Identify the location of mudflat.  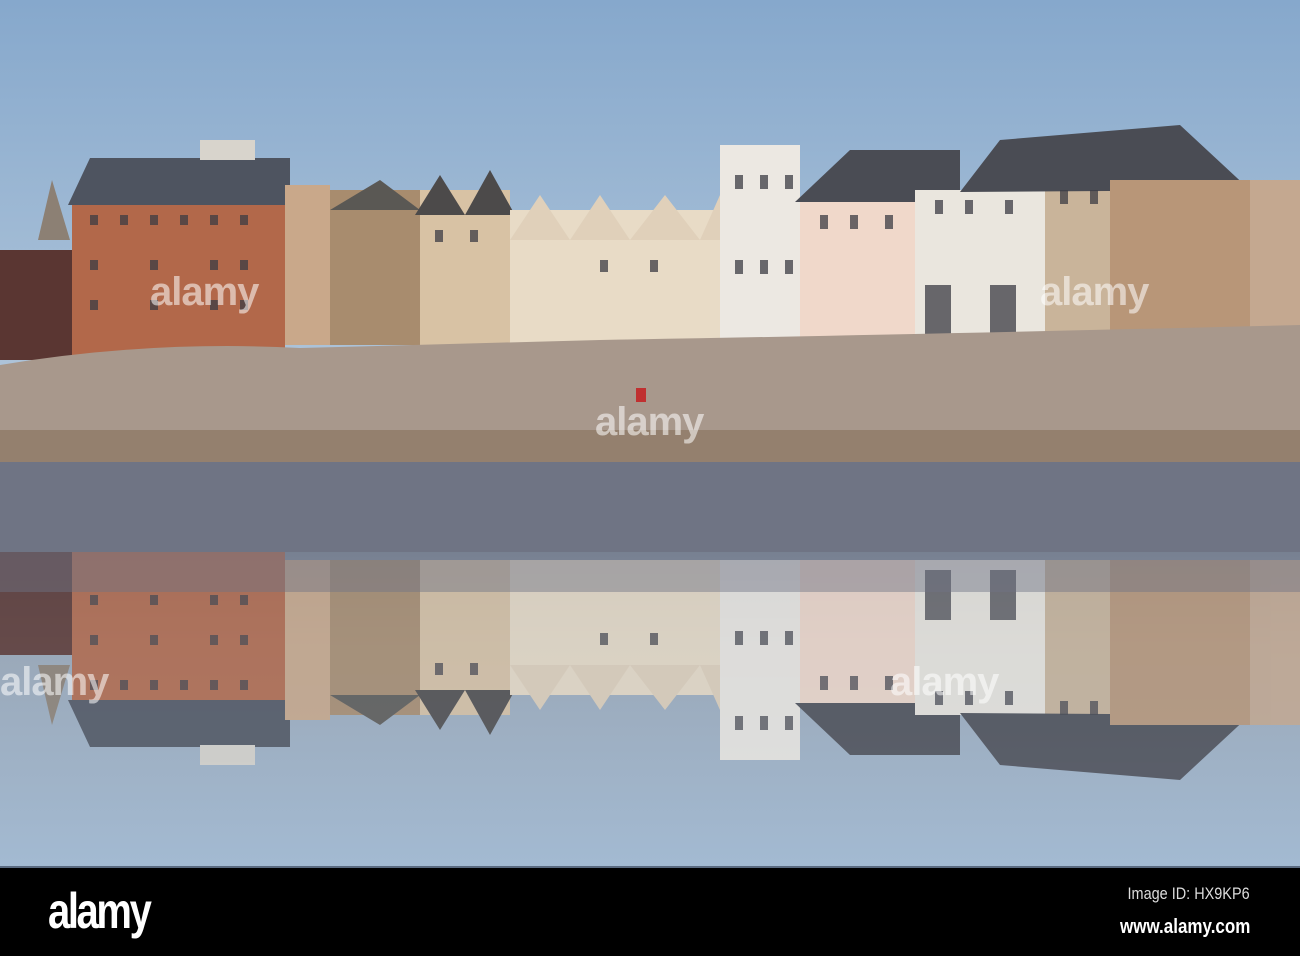
(650, 508).